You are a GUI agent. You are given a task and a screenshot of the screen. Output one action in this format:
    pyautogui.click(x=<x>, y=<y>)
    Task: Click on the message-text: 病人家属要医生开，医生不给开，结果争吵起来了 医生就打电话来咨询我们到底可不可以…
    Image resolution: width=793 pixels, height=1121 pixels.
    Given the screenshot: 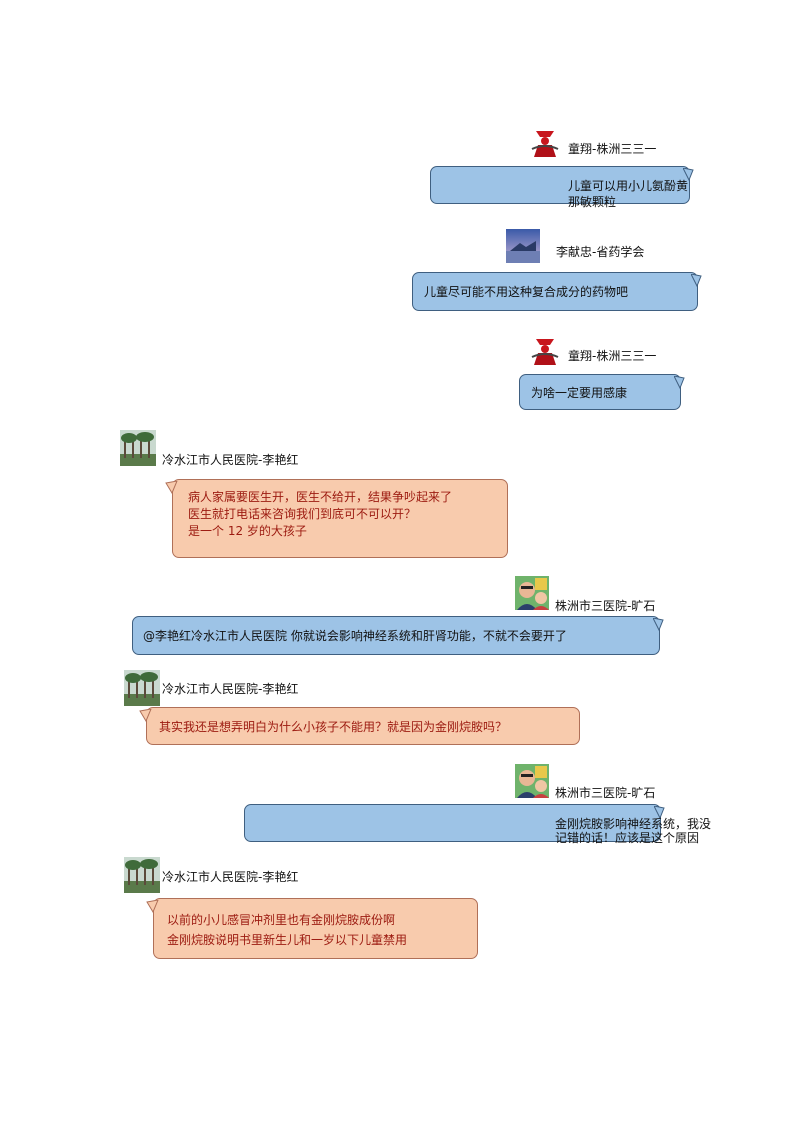 What is the action you would take?
    pyautogui.click(x=320, y=514)
    